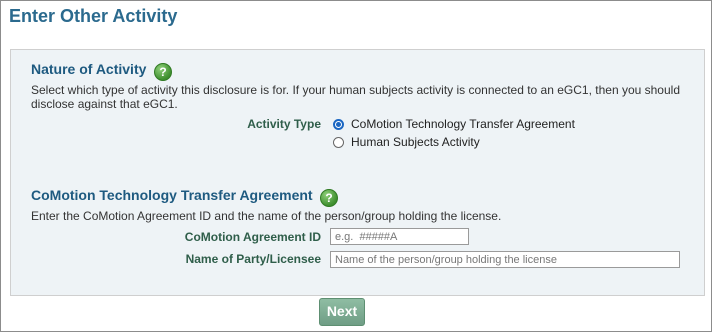 This screenshot has width=712, height=332. I want to click on radio-button-checked, so click(338, 124).